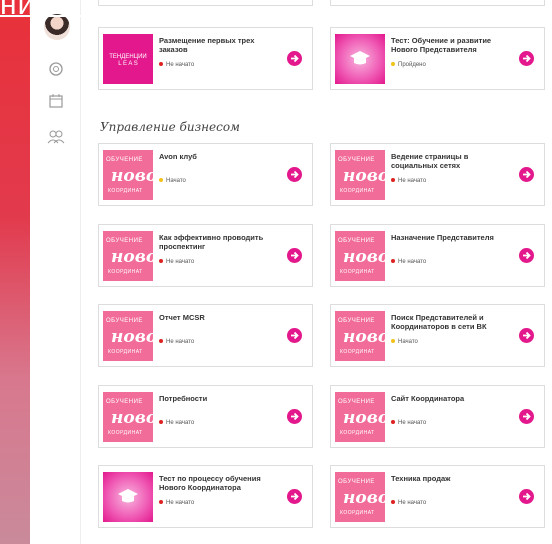  What do you see at coordinates (219, 45) in the screenshot?
I see `course-title: Размещение первых трех заказов` at bounding box center [219, 45].